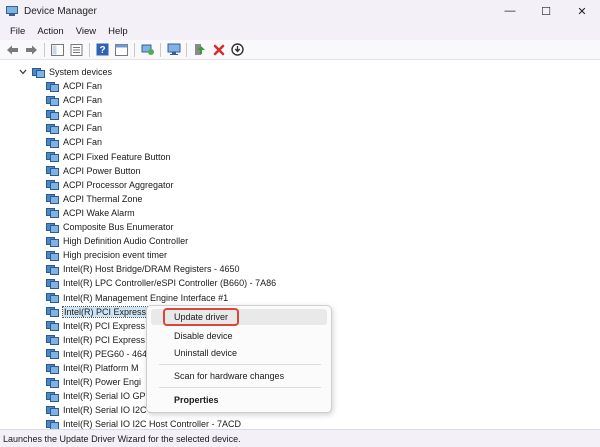  Describe the element at coordinates (17, 31) in the screenshot. I see `menu-file: File` at that location.